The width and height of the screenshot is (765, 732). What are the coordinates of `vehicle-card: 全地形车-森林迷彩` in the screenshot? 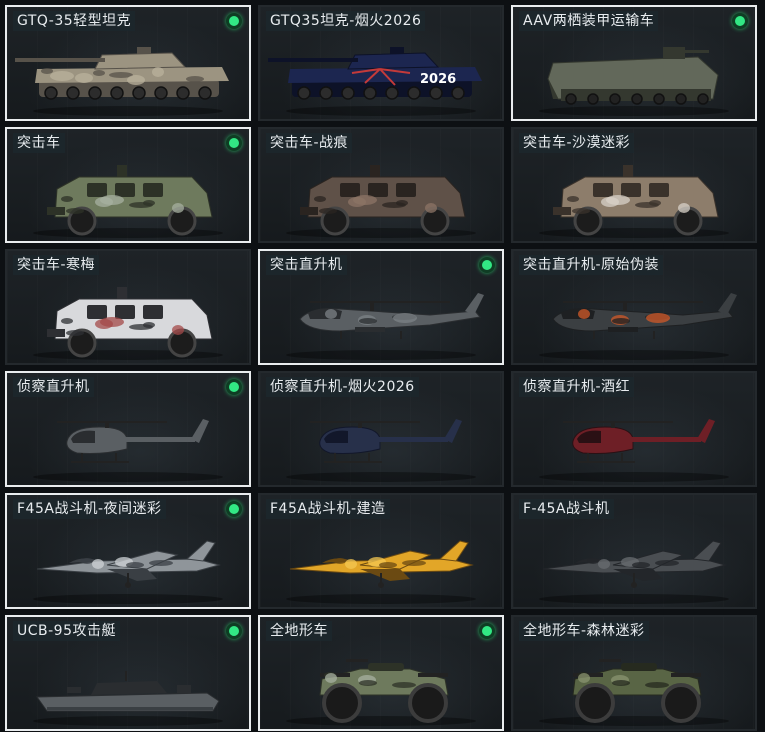 It's located at (634, 673).